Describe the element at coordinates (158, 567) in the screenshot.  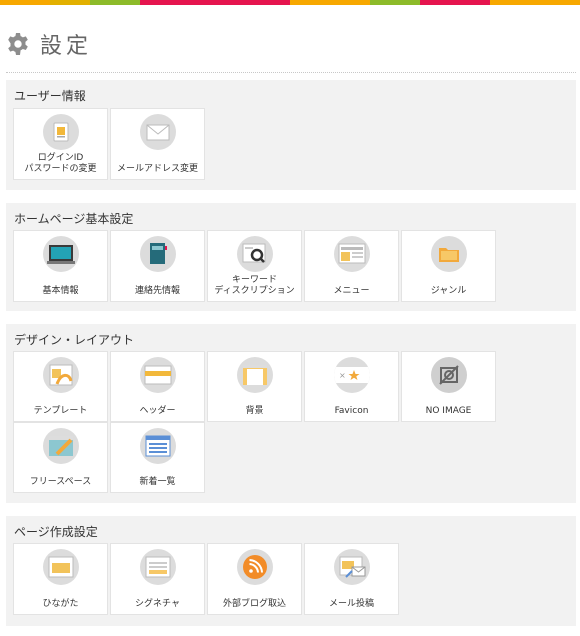
I see `signature-icon` at that location.